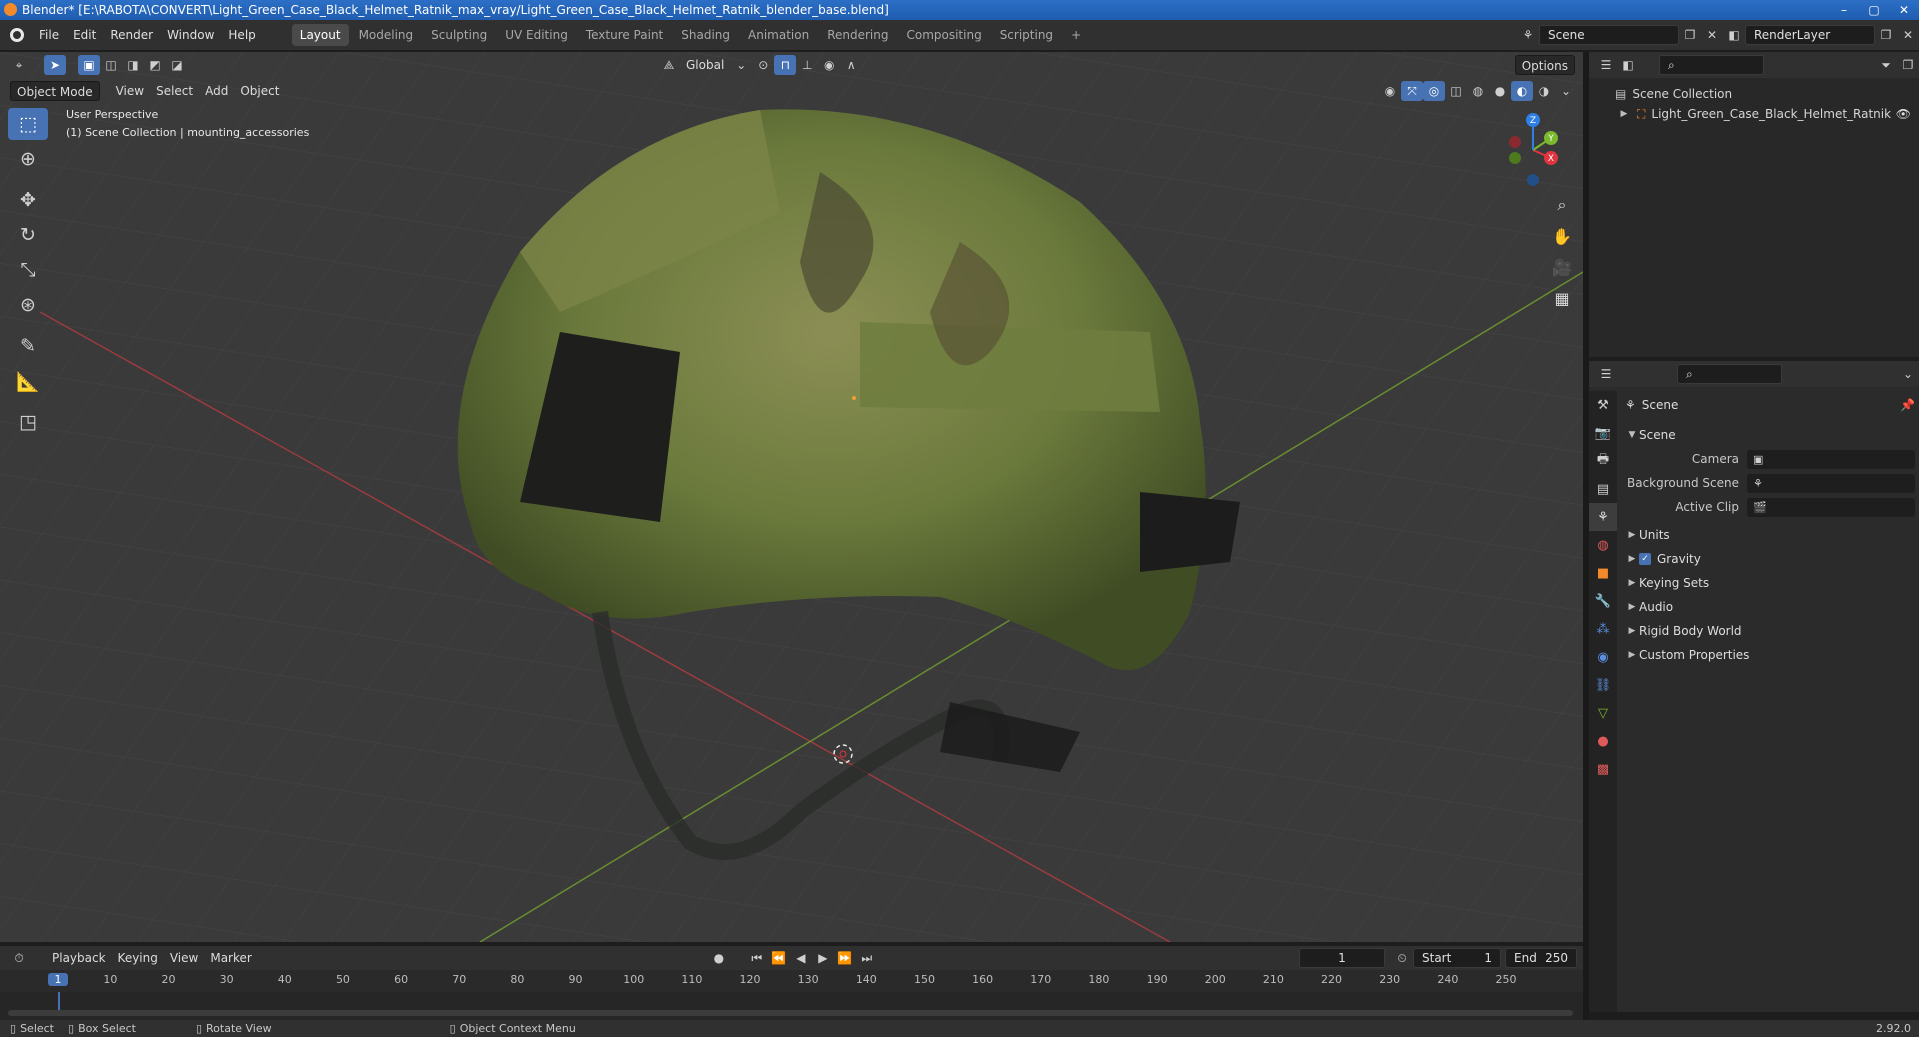 The height and width of the screenshot is (1037, 1919). Describe the element at coordinates (1603, 405) in the screenshot. I see `tool-tab-icon: ⚒` at that location.